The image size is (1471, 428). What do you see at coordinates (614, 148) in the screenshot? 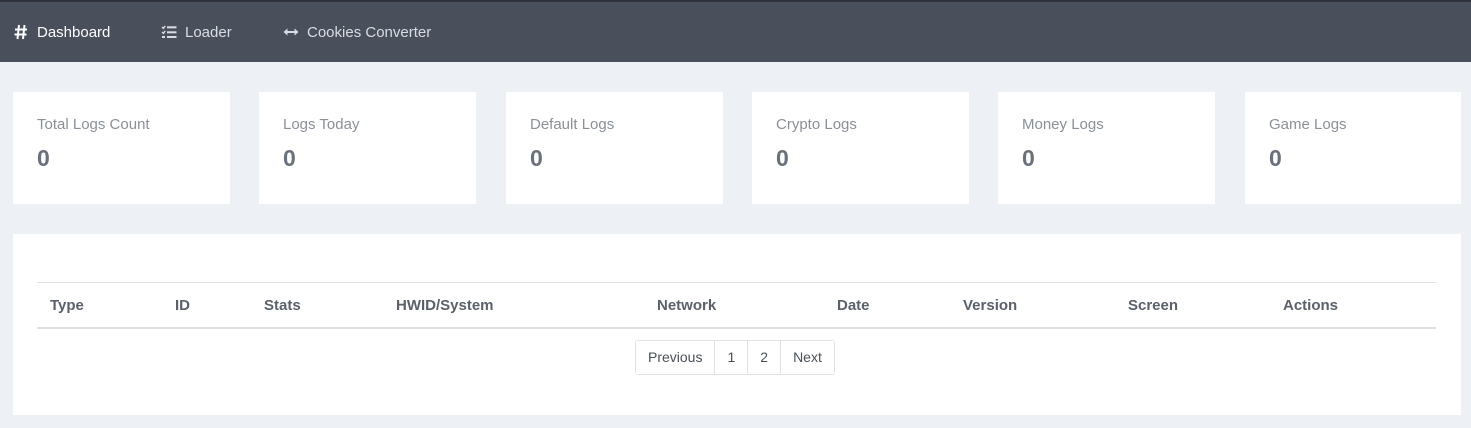
I see `stat-card-default-logs: Default Logs 0` at bounding box center [614, 148].